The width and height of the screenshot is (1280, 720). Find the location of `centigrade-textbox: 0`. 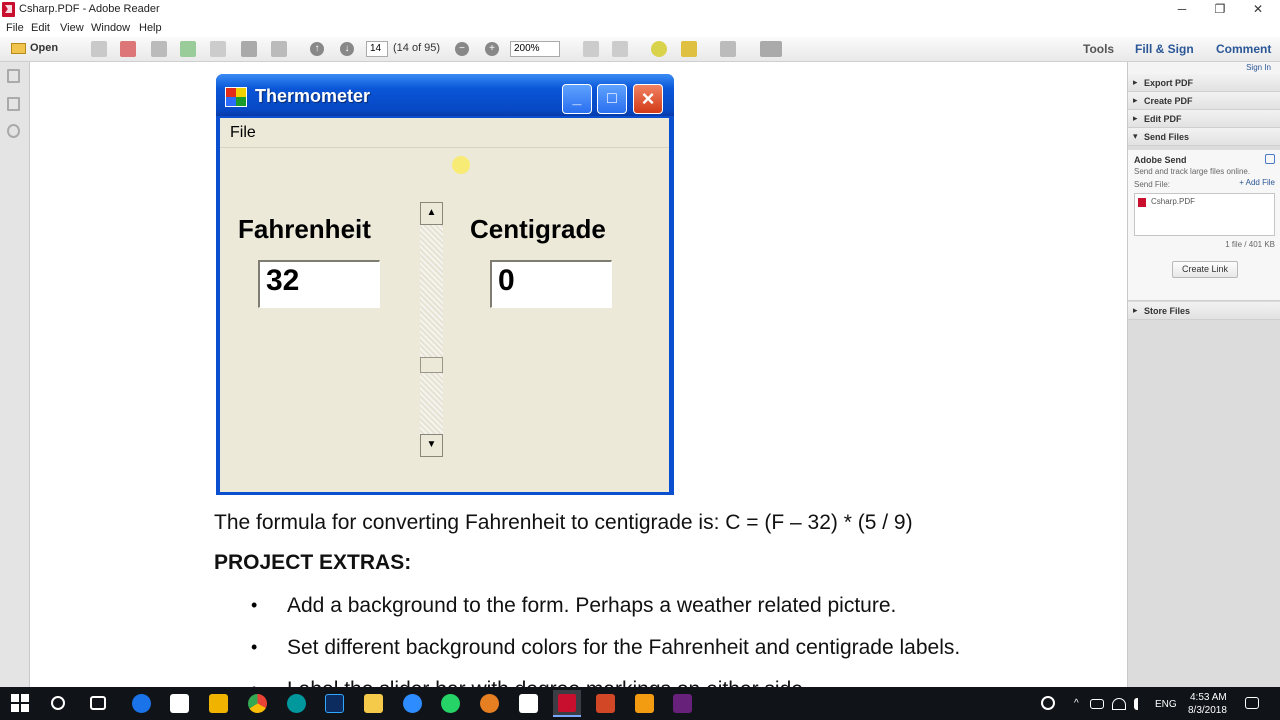

centigrade-textbox: 0 is located at coordinates (551, 284).